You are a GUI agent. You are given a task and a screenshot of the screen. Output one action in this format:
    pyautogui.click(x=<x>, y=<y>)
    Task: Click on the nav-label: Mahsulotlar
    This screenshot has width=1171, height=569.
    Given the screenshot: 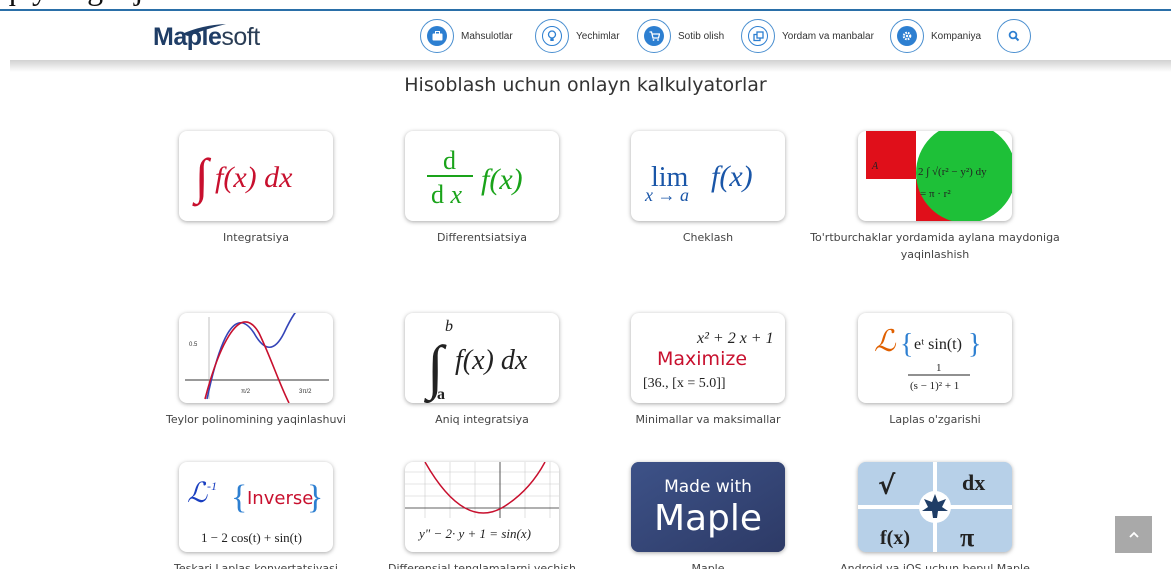 What is the action you would take?
    pyautogui.click(x=487, y=36)
    